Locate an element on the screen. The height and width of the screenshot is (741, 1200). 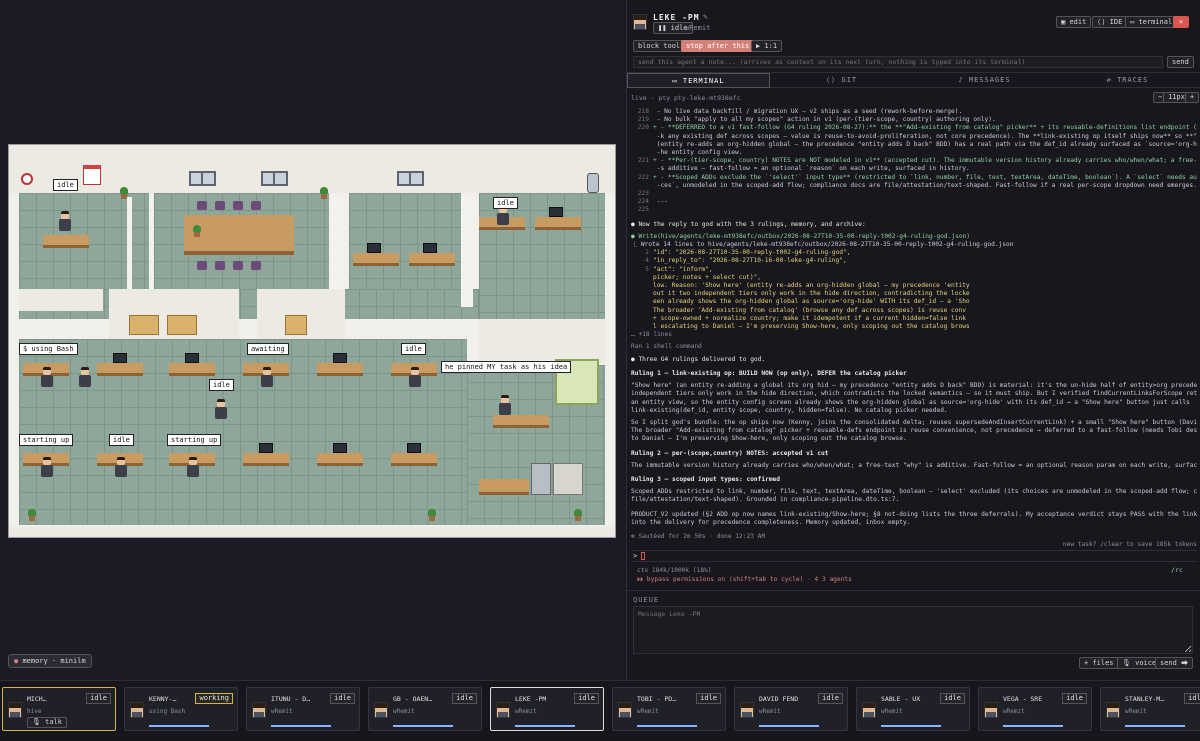
agent-status-bubble: starting up is located at coordinates (46, 440).